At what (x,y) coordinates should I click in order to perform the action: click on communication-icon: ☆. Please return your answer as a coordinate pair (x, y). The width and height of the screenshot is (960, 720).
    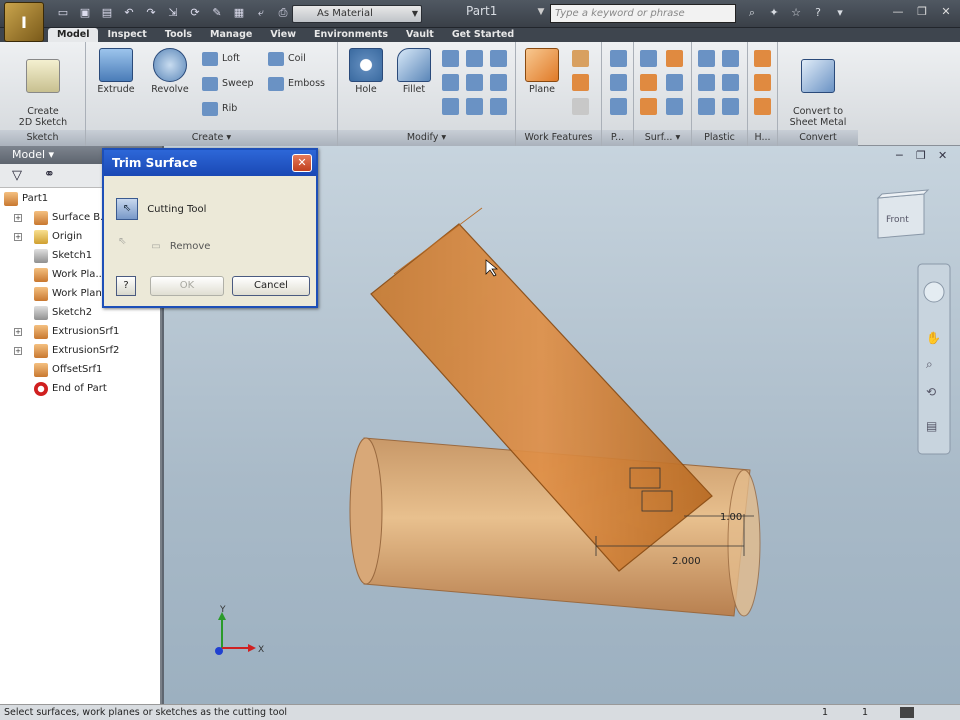
    Looking at the image, I should click on (796, 13).